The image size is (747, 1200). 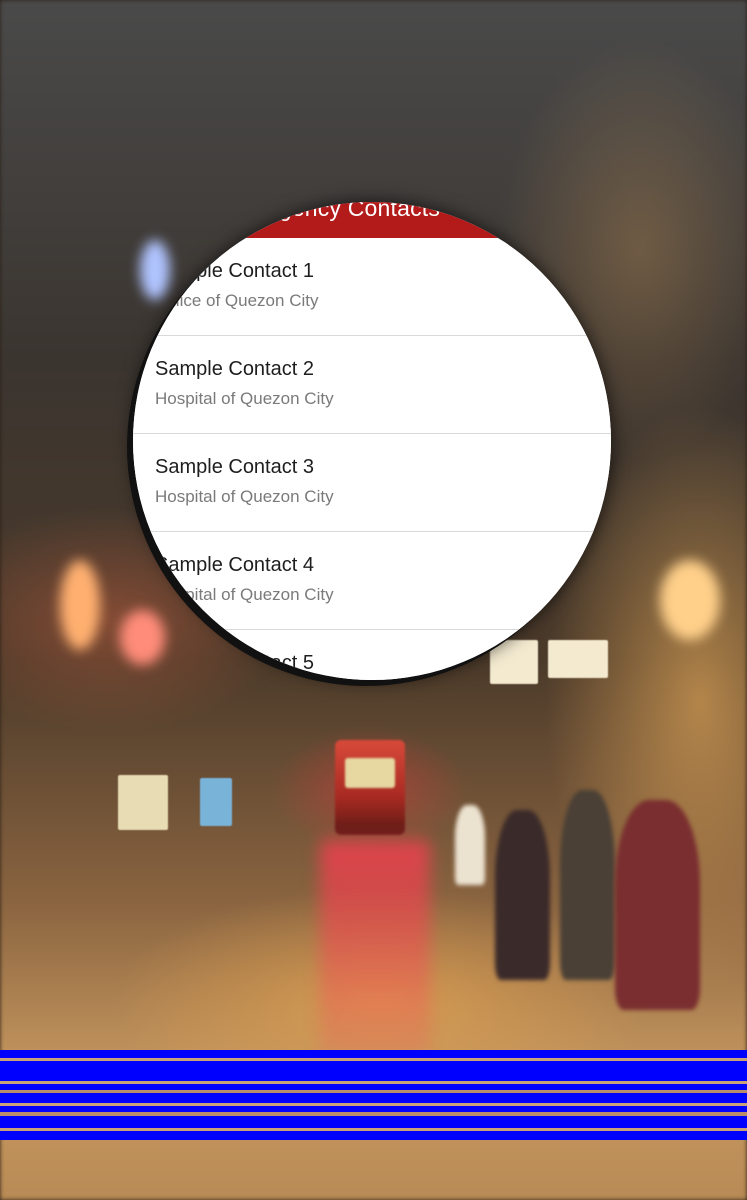 I want to click on contact-name: Sample Contact 2, so click(x=234, y=369).